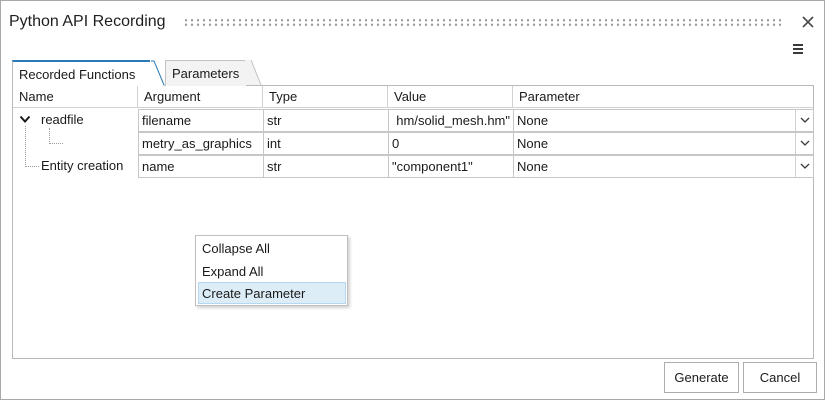 Image resolution: width=825 pixels, height=400 pixels. I want to click on menu-item-label: Collapse All, so click(236, 248).